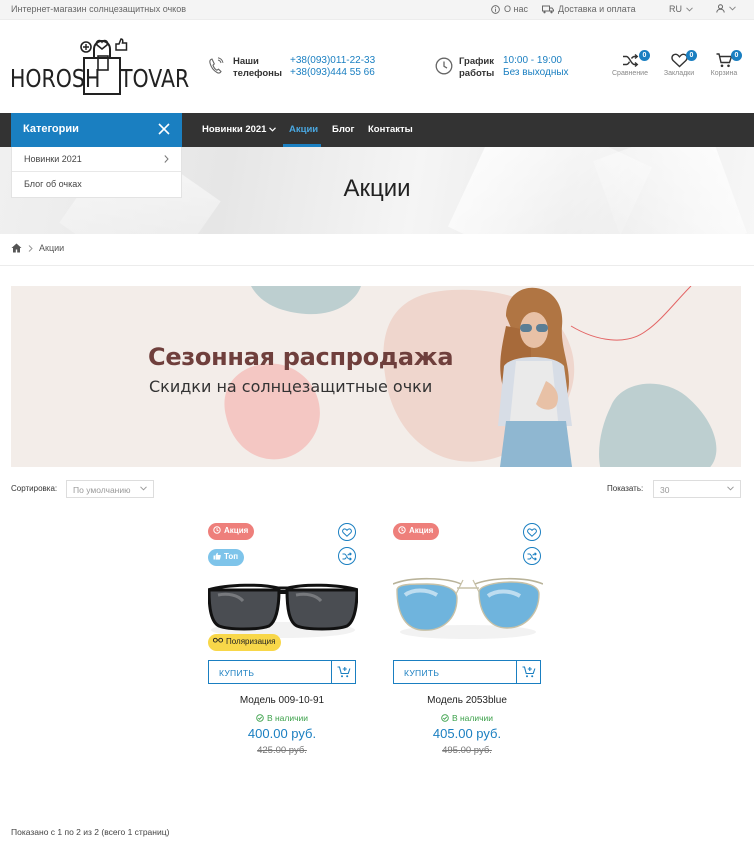  I want to click on glasses-icon, so click(218, 640).